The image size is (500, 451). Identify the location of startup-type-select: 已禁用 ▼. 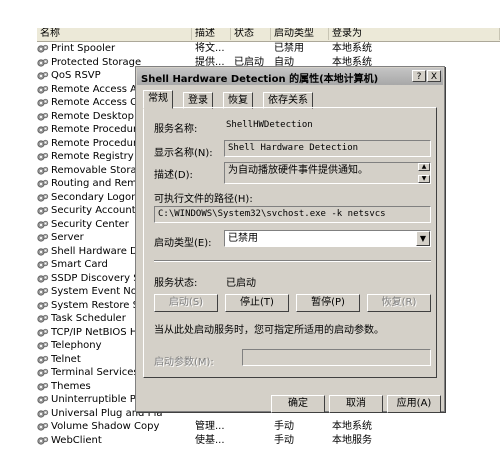
(327, 238).